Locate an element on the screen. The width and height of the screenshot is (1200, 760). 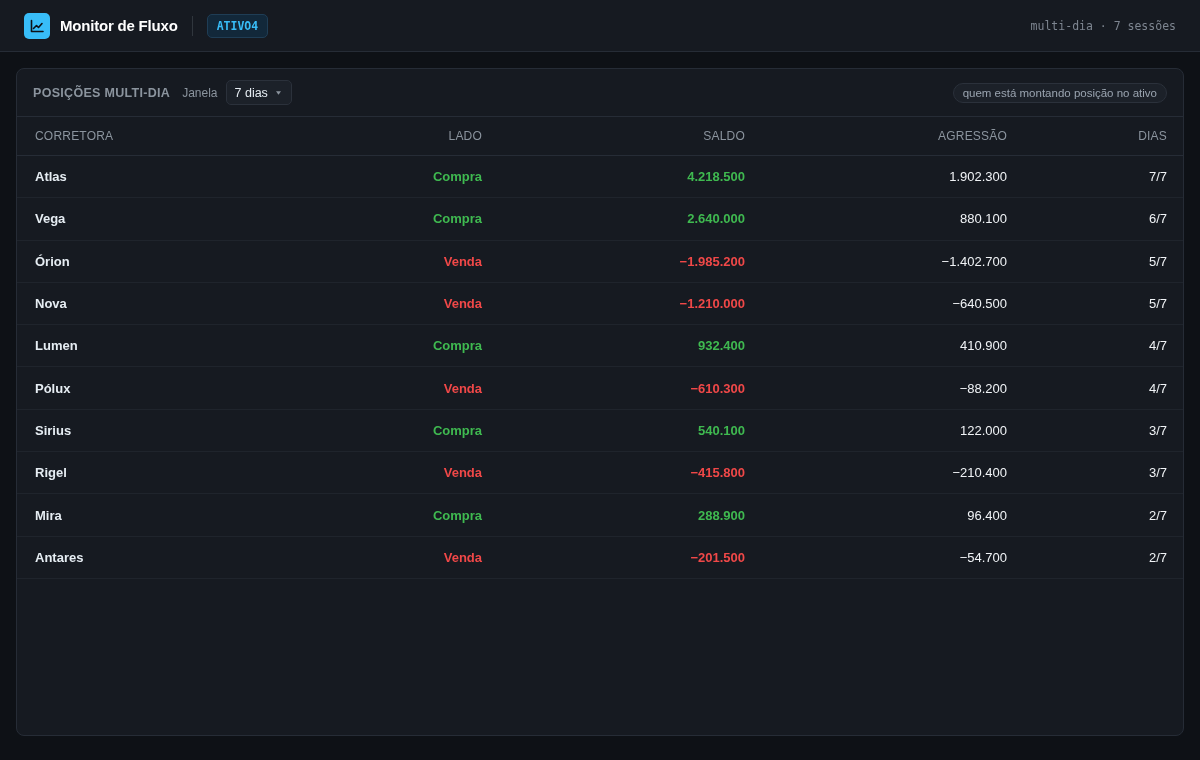
column-header: AGRESSÃO is located at coordinates (972, 136).